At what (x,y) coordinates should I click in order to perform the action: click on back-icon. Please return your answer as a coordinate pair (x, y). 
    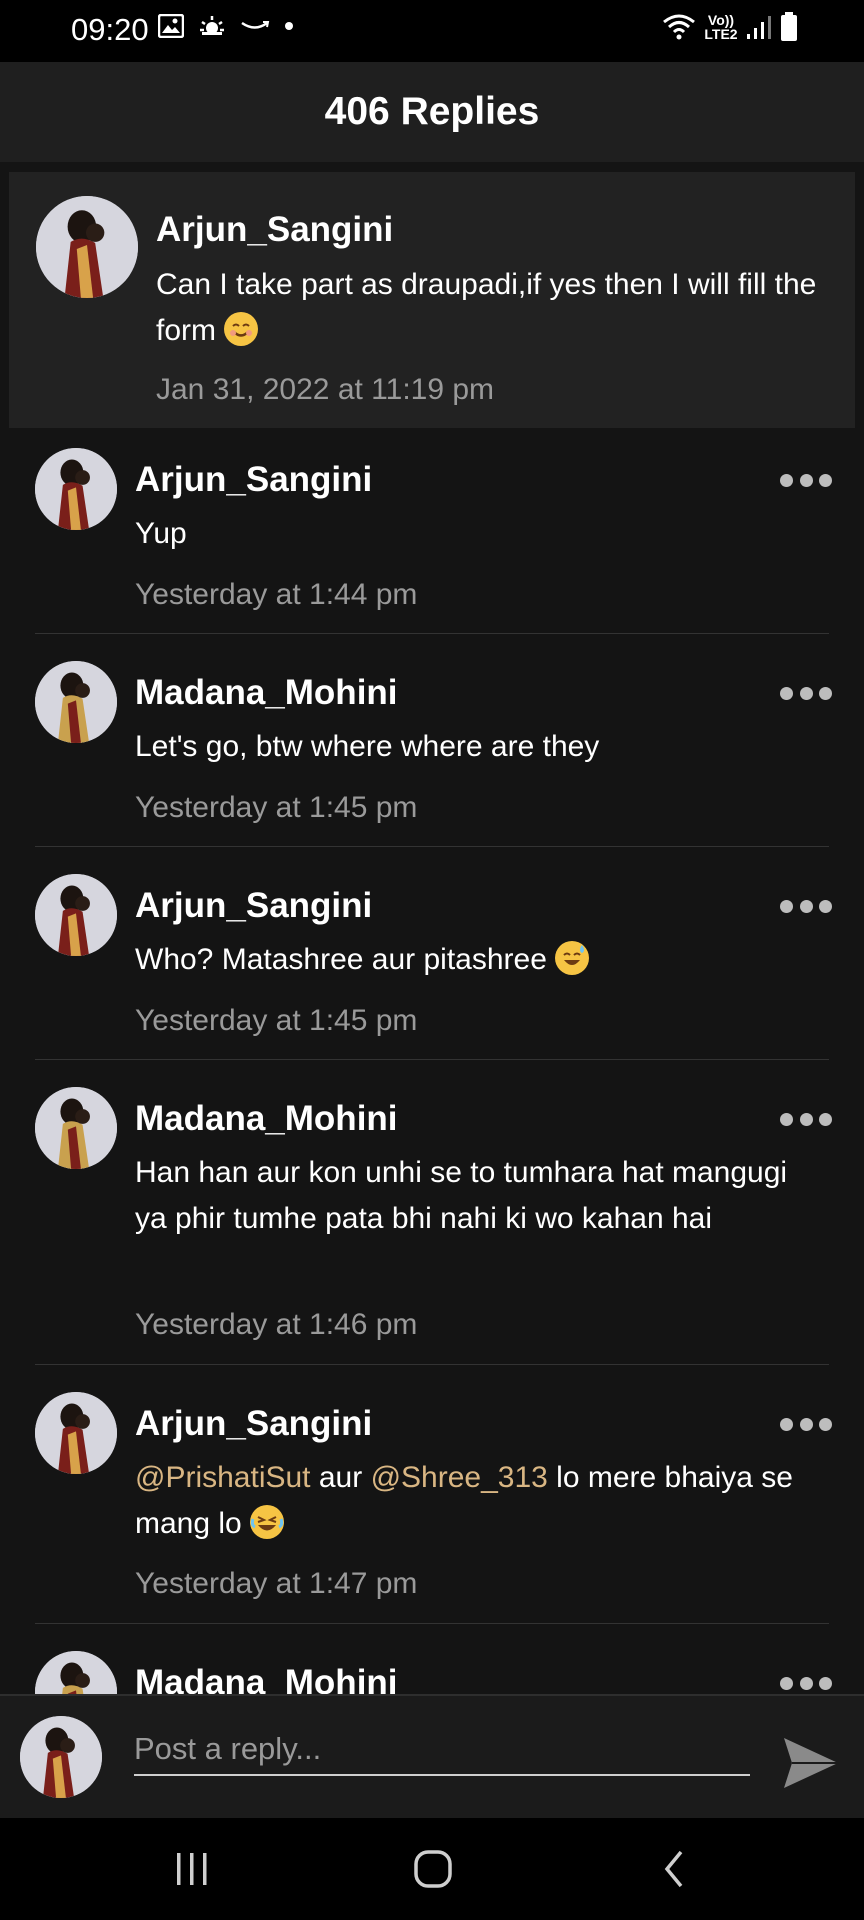
    Looking at the image, I should click on (673, 1869).